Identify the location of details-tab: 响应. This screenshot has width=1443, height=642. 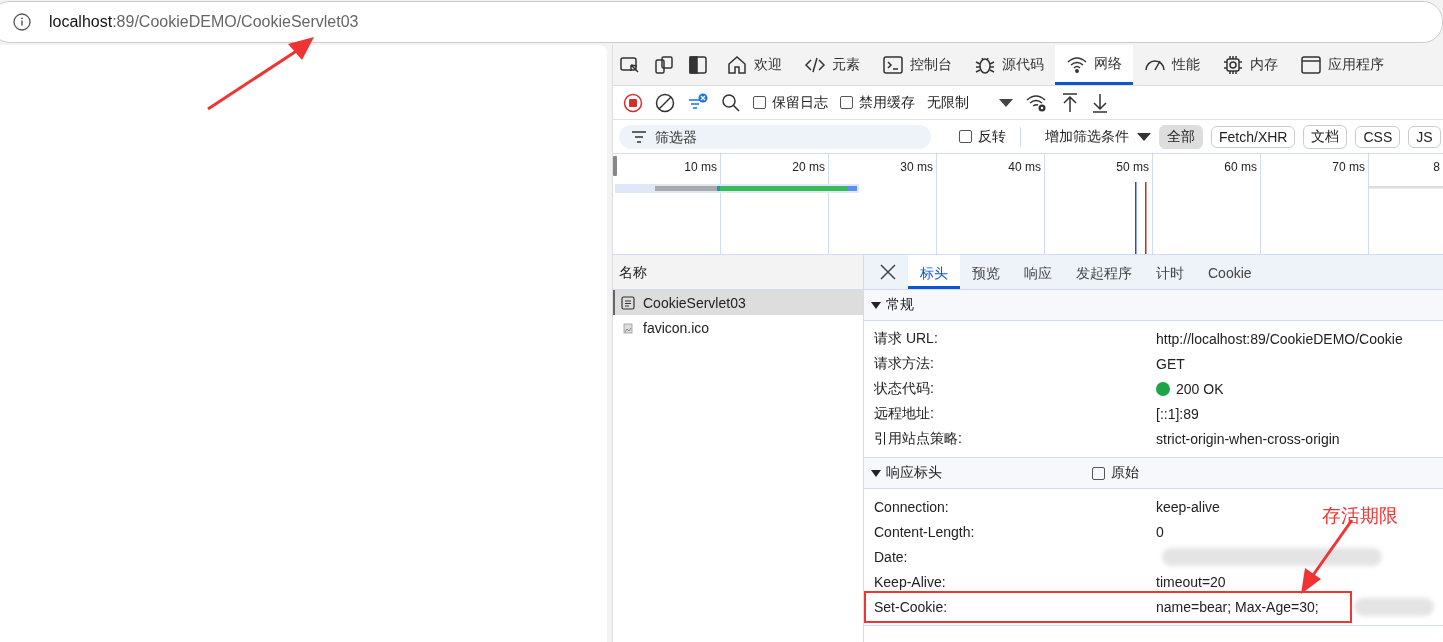
(1038, 272).